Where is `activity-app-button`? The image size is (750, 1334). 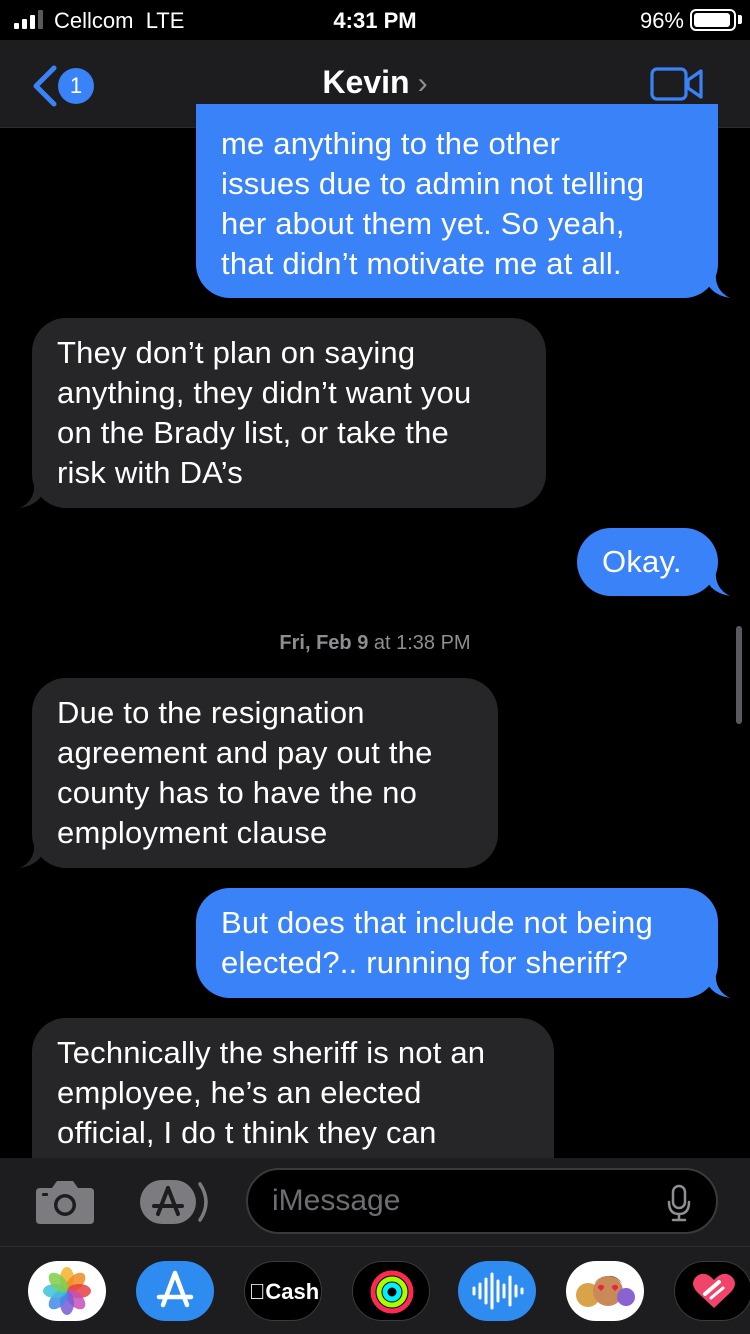
activity-app-button is located at coordinates (391, 1291).